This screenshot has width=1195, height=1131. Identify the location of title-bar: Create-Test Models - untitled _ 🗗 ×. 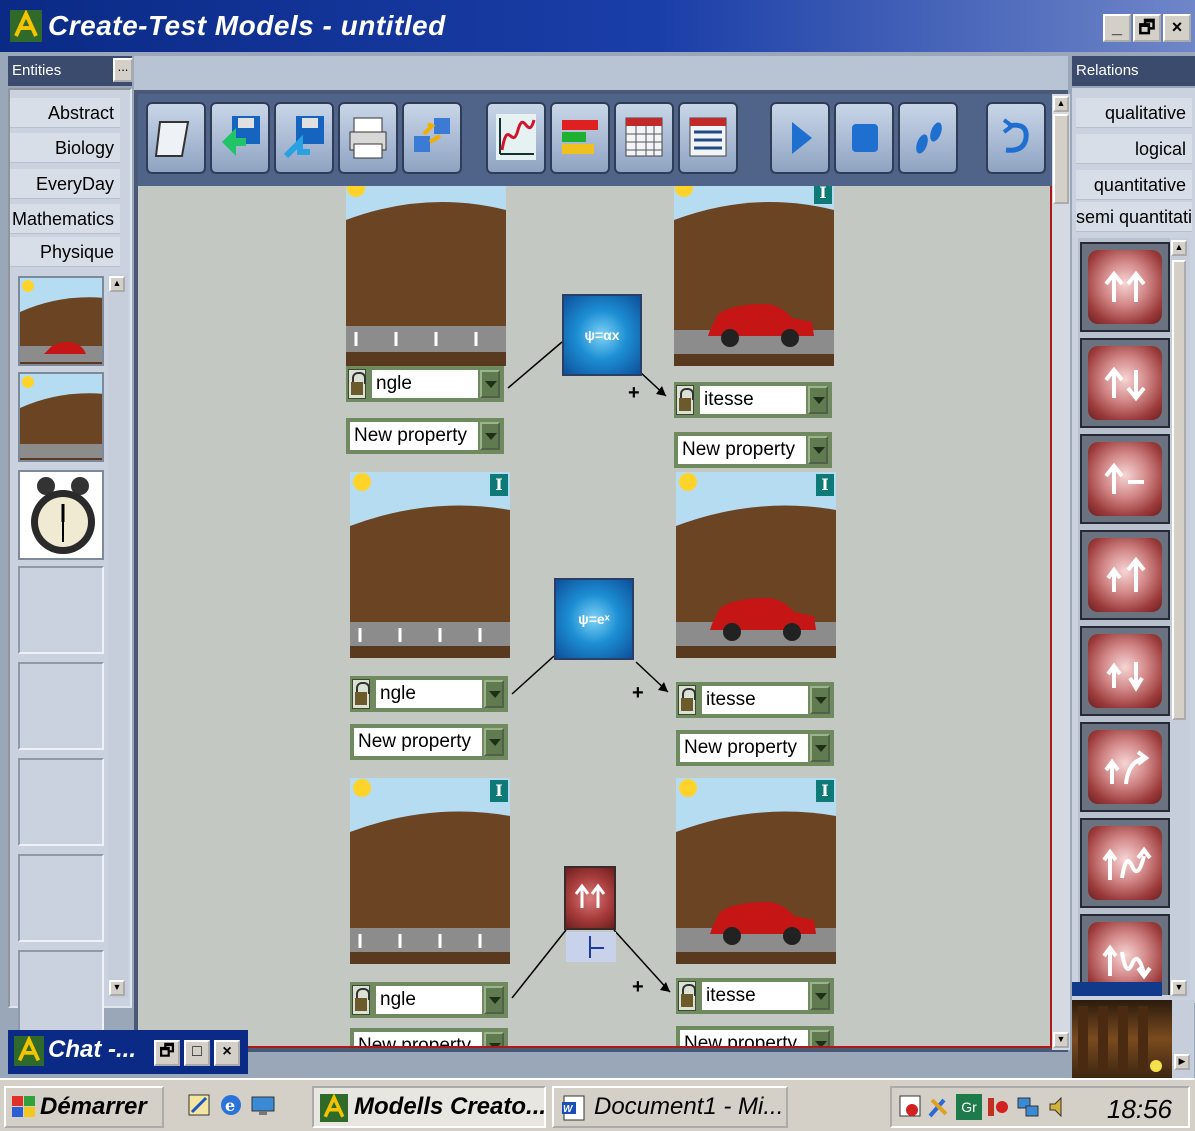
(597, 26).